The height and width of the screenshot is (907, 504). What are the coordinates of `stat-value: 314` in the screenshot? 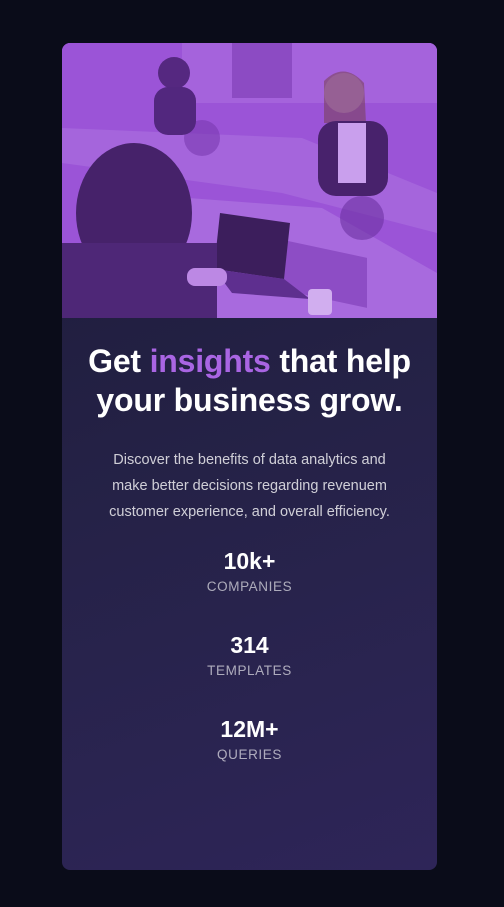 It's located at (249, 645).